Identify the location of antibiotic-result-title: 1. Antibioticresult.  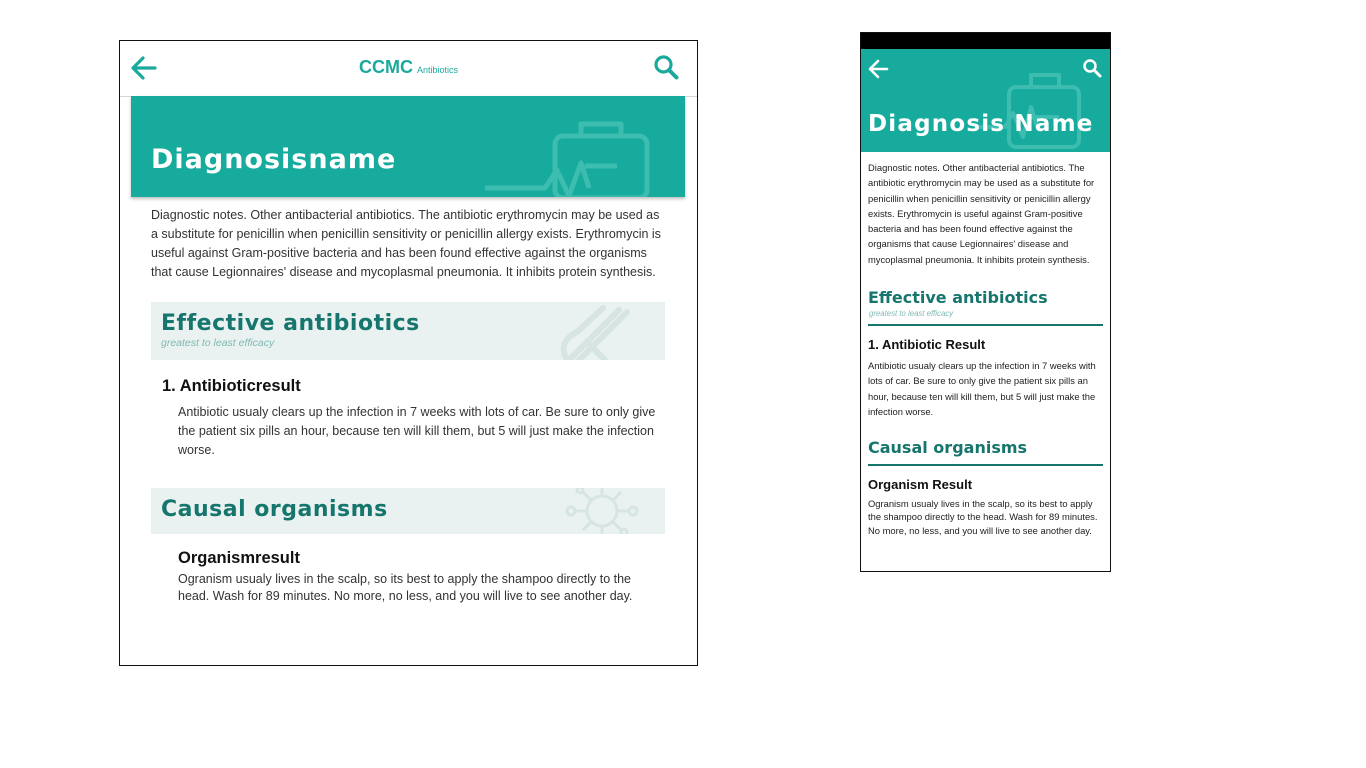
(231, 386).